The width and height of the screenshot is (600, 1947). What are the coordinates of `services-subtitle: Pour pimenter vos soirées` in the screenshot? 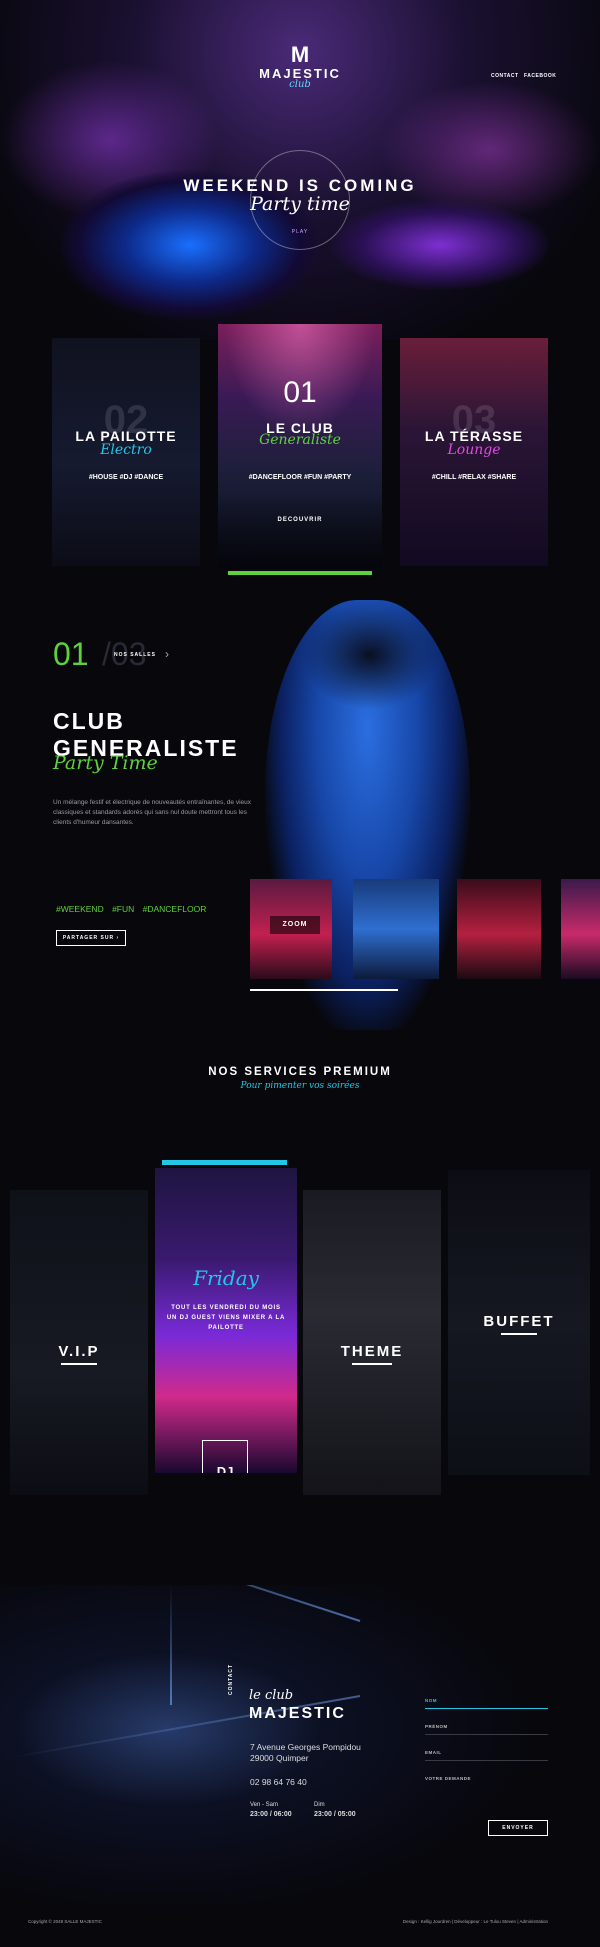 It's located at (300, 1086).